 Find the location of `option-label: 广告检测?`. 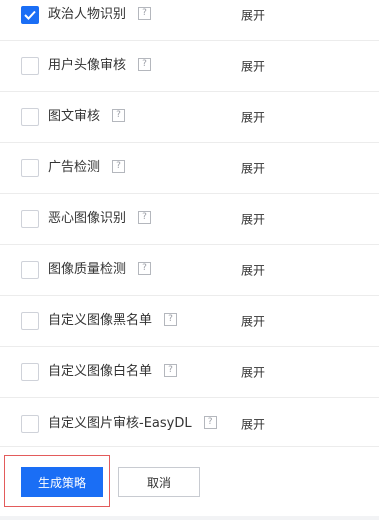

option-label: 广告检测? is located at coordinates (87, 168).